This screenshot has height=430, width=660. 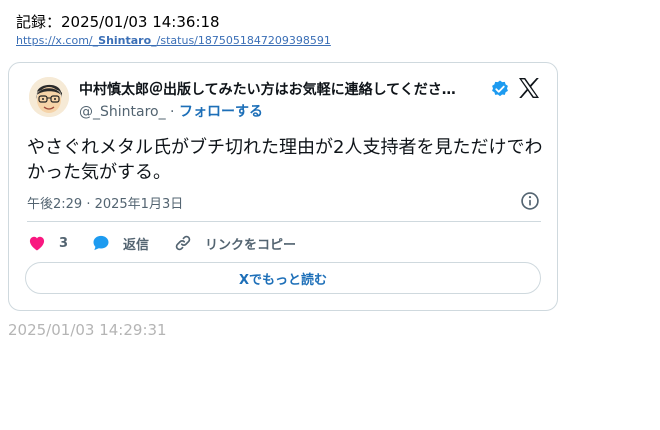 I want to click on verified-badge-icon, so click(x=500, y=88).